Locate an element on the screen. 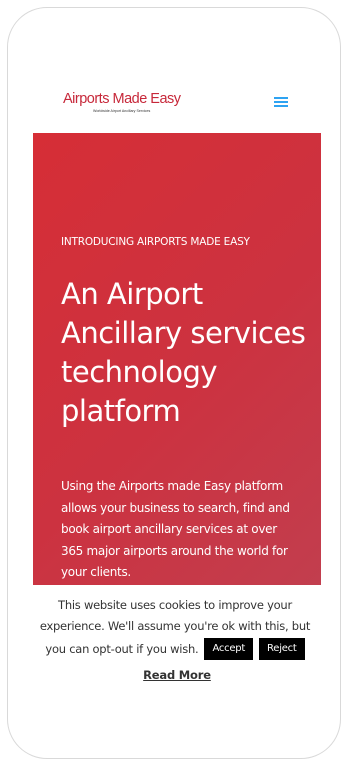 Image resolution: width=342 pixels, height=760 pixels. accept-cookies-button: Accept is located at coordinates (229, 649).